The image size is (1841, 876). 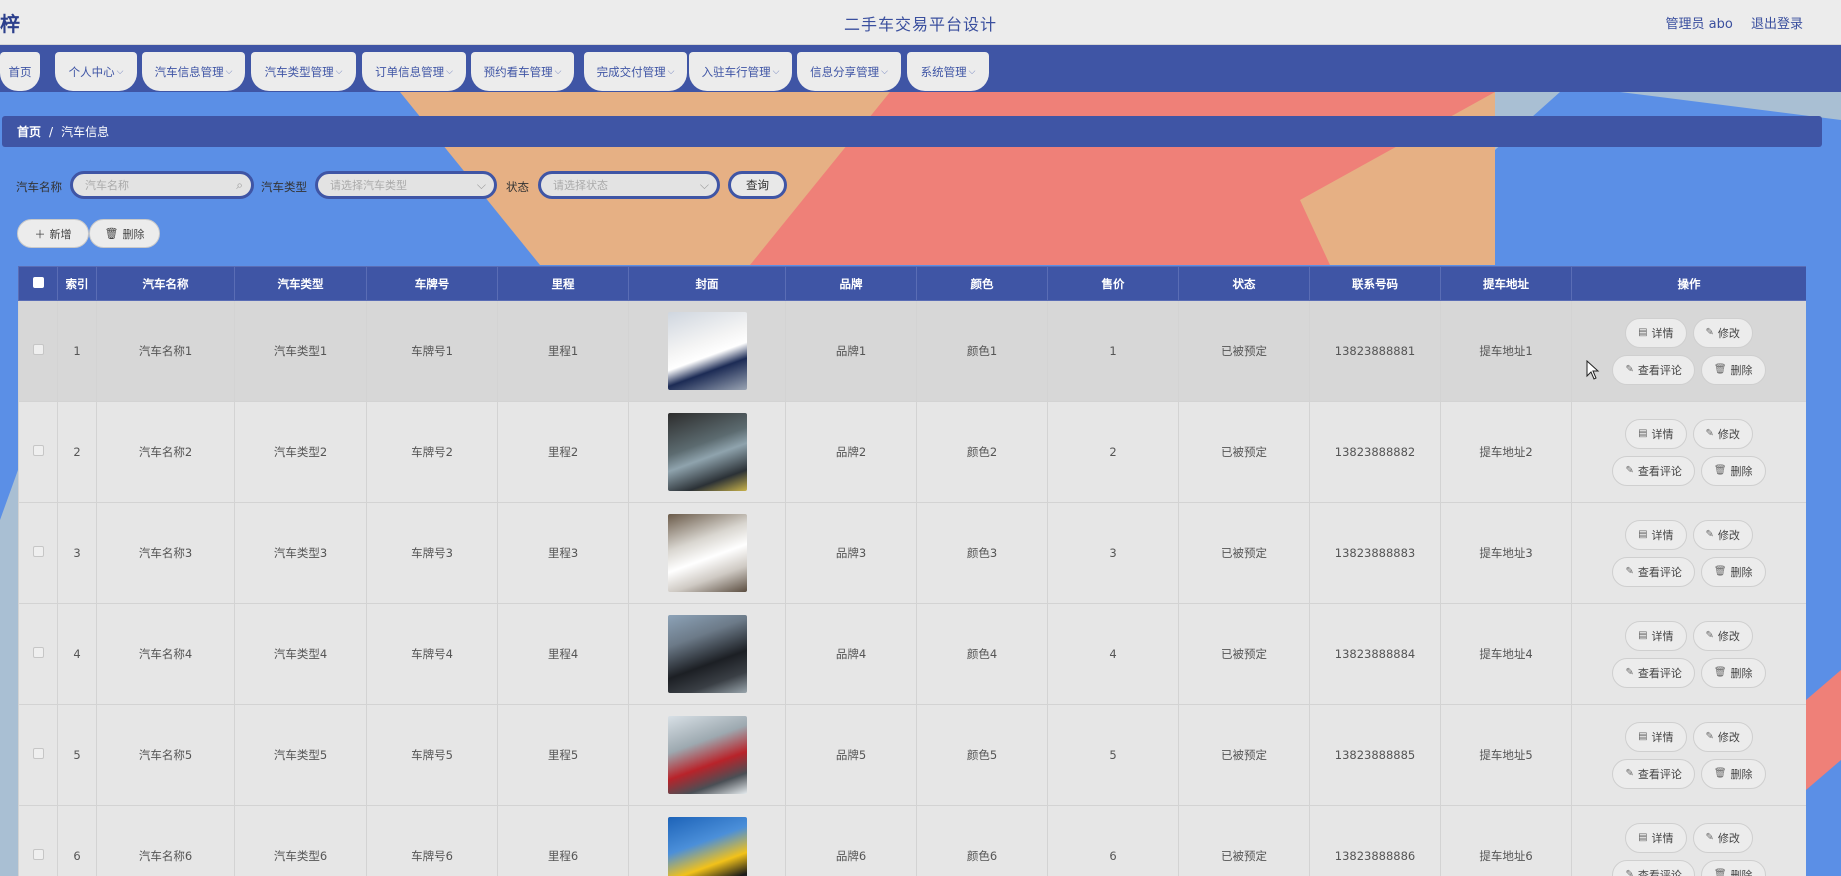 What do you see at coordinates (1728, 434) in the screenshot?
I see `edit-button-label: 修改` at bounding box center [1728, 434].